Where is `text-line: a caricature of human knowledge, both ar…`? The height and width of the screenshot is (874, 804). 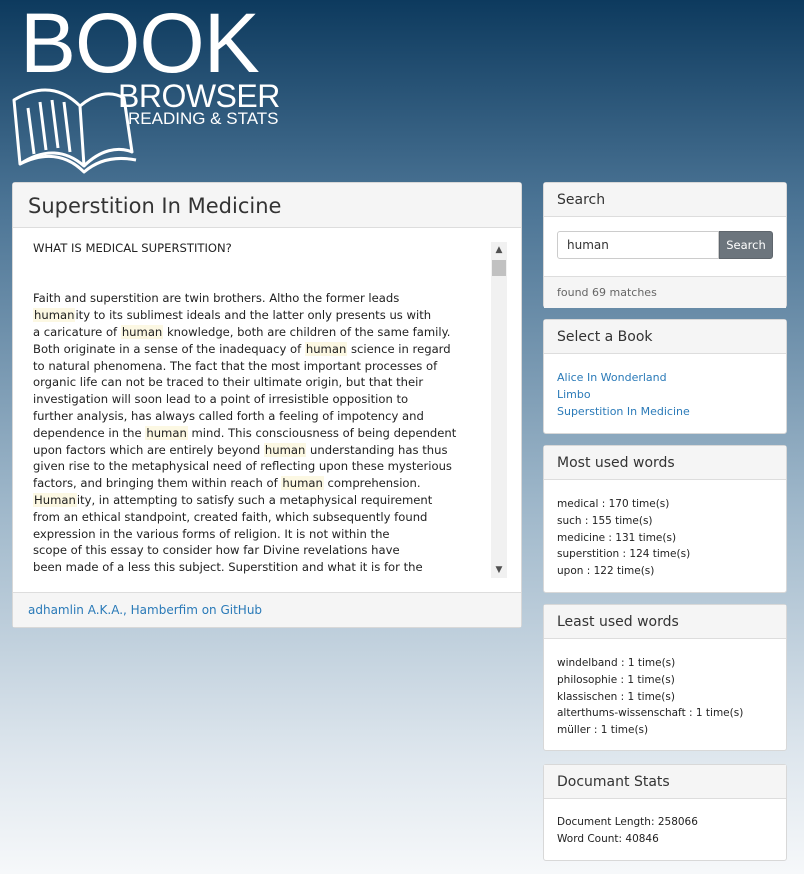 text-line: a caricature of human knowledge, both ar… is located at coordinates (263, 332).